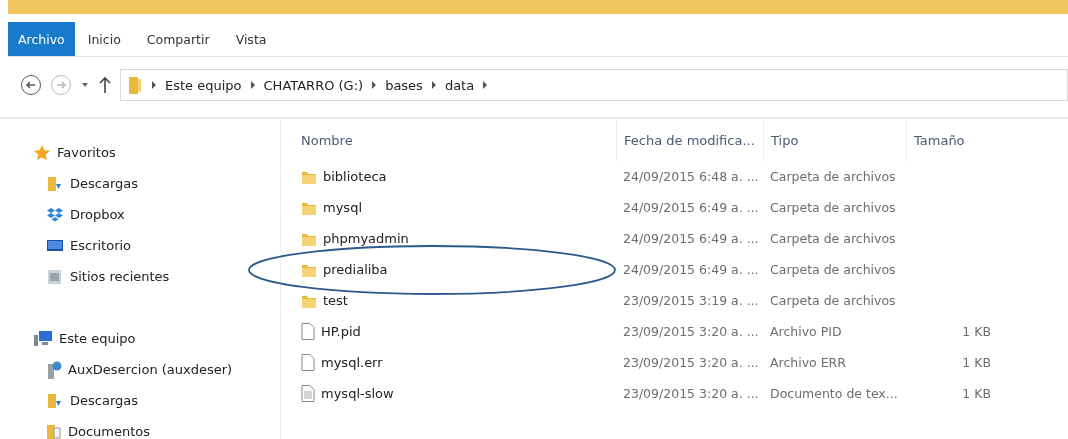 This screenshot has width=1068, height=439. What do you see at coordinates (458, 140) in the screenshot?
I see `column-header: Nombre` at bounding box center [458, 140].